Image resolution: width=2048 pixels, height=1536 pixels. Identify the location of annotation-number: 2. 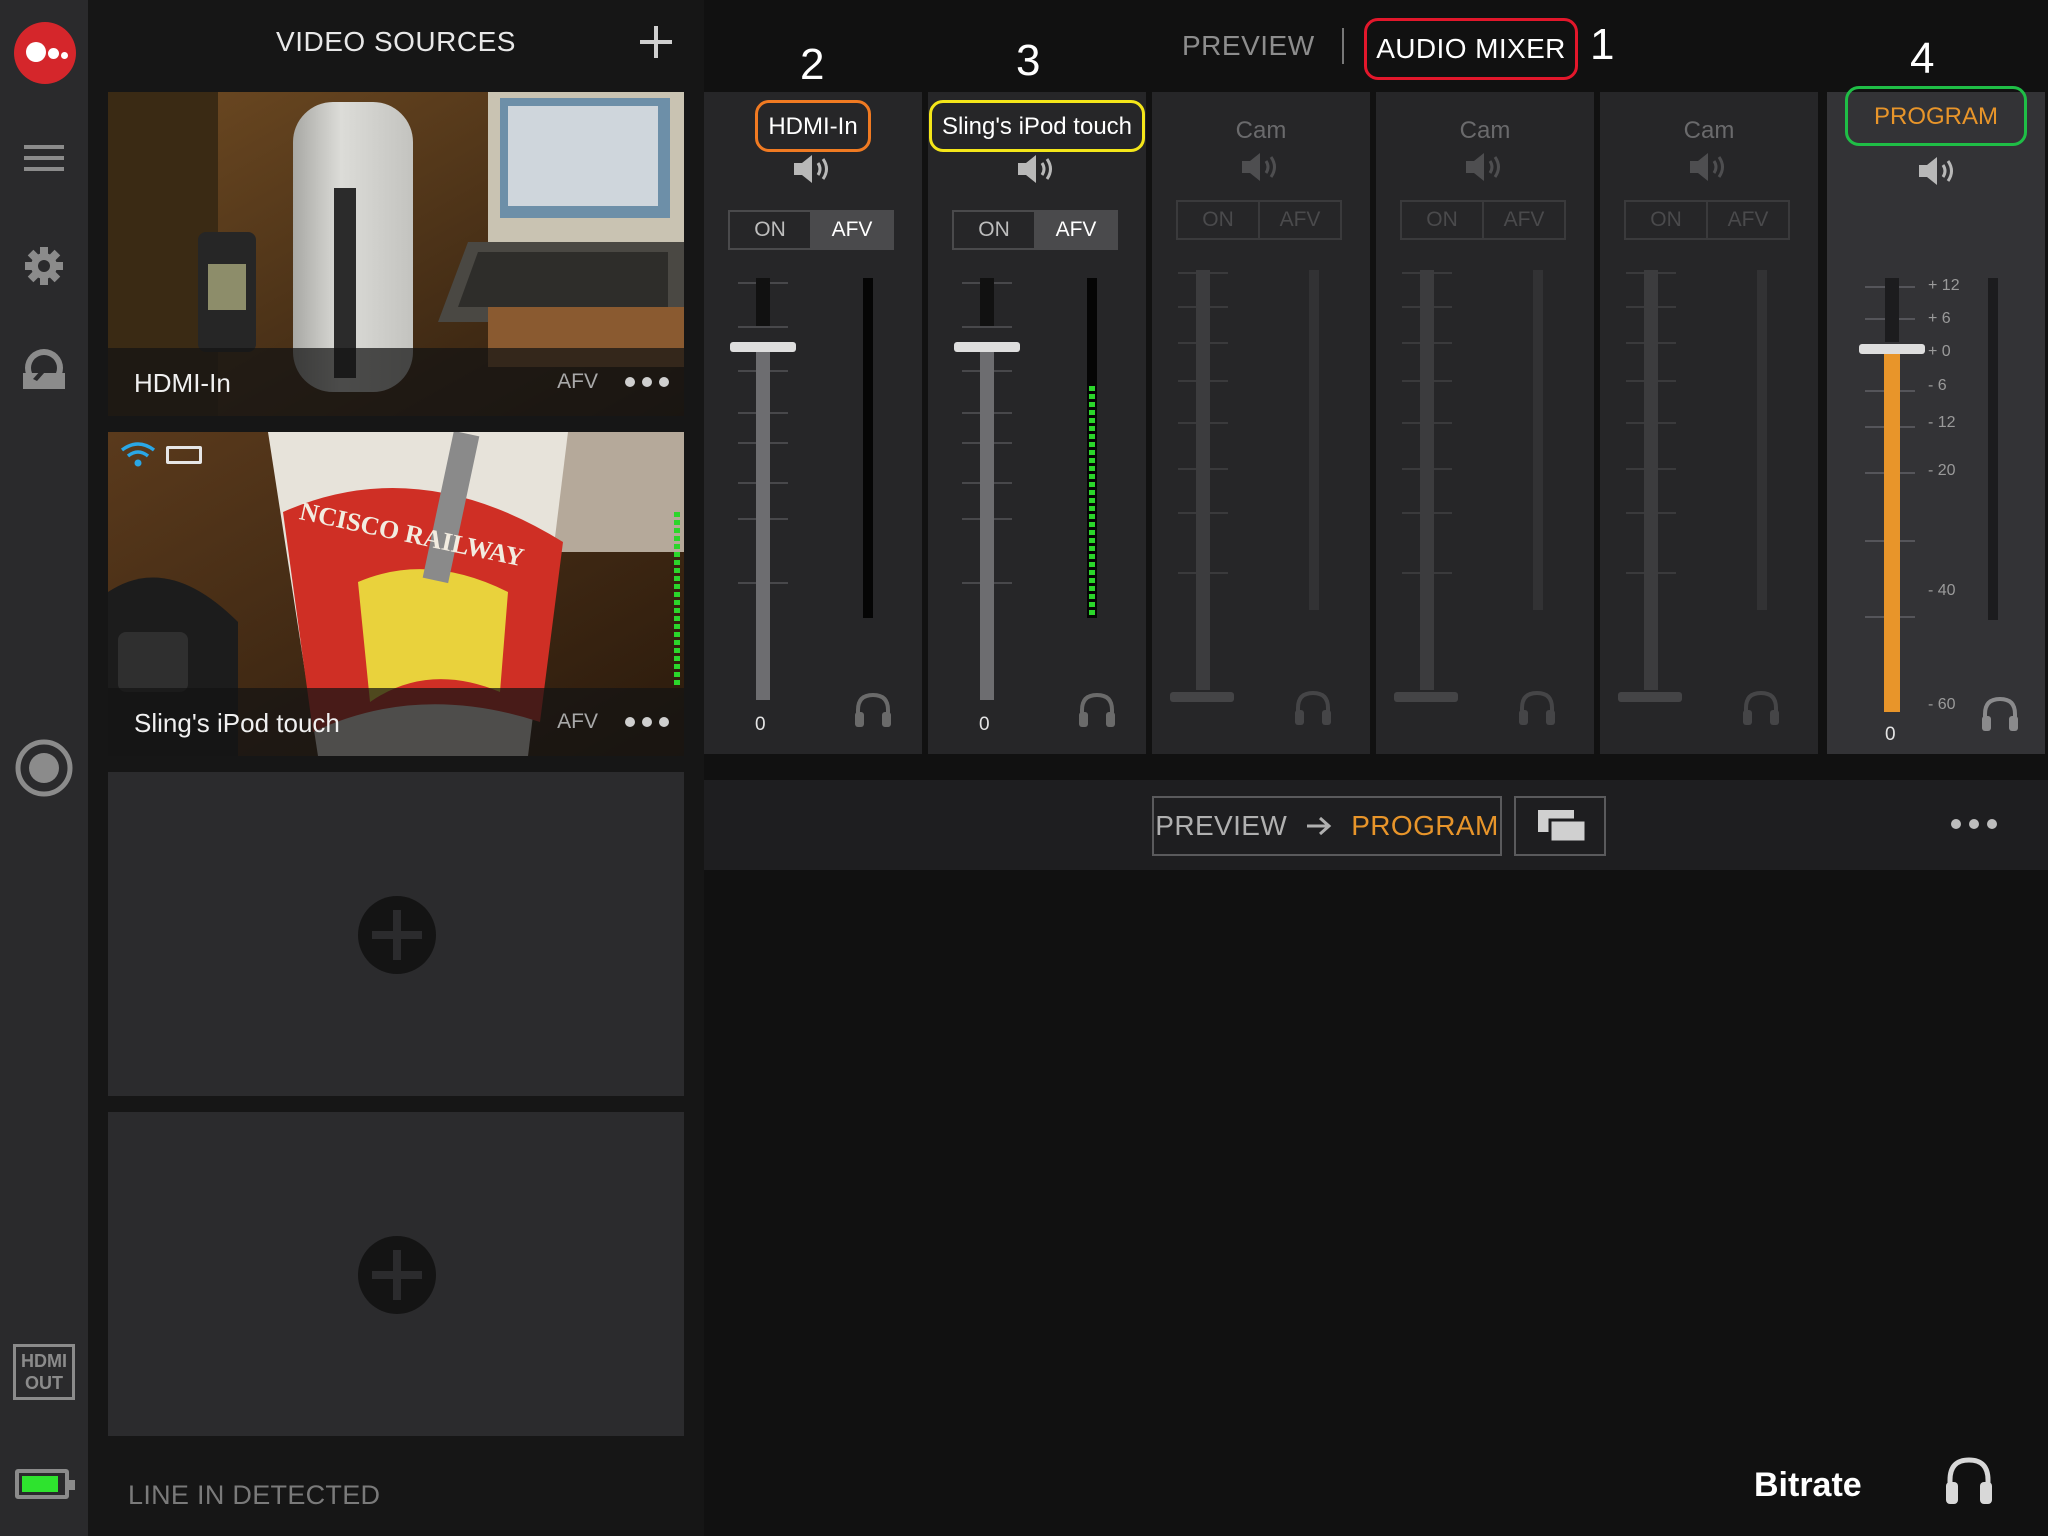
(812, 64).